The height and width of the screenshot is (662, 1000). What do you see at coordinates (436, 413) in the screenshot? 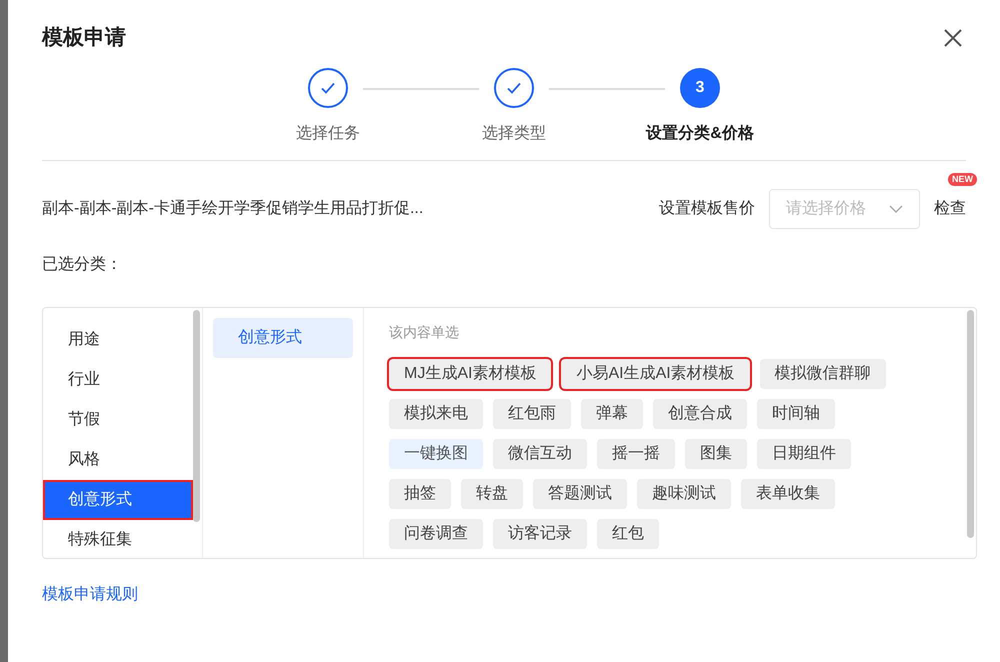
I see `tag-chip: 模拟来电` at bounding box center [436, 413].